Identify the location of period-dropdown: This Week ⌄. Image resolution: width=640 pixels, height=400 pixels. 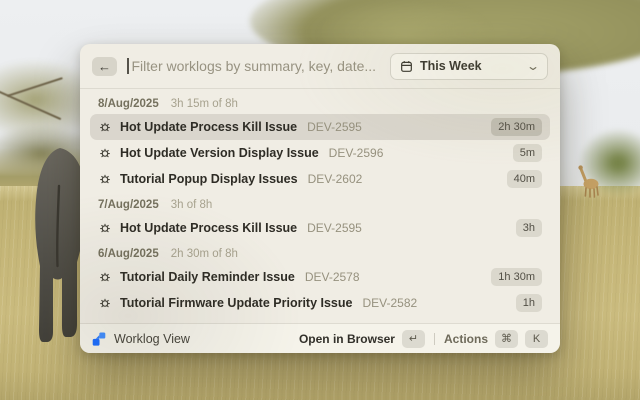
(469, 66).